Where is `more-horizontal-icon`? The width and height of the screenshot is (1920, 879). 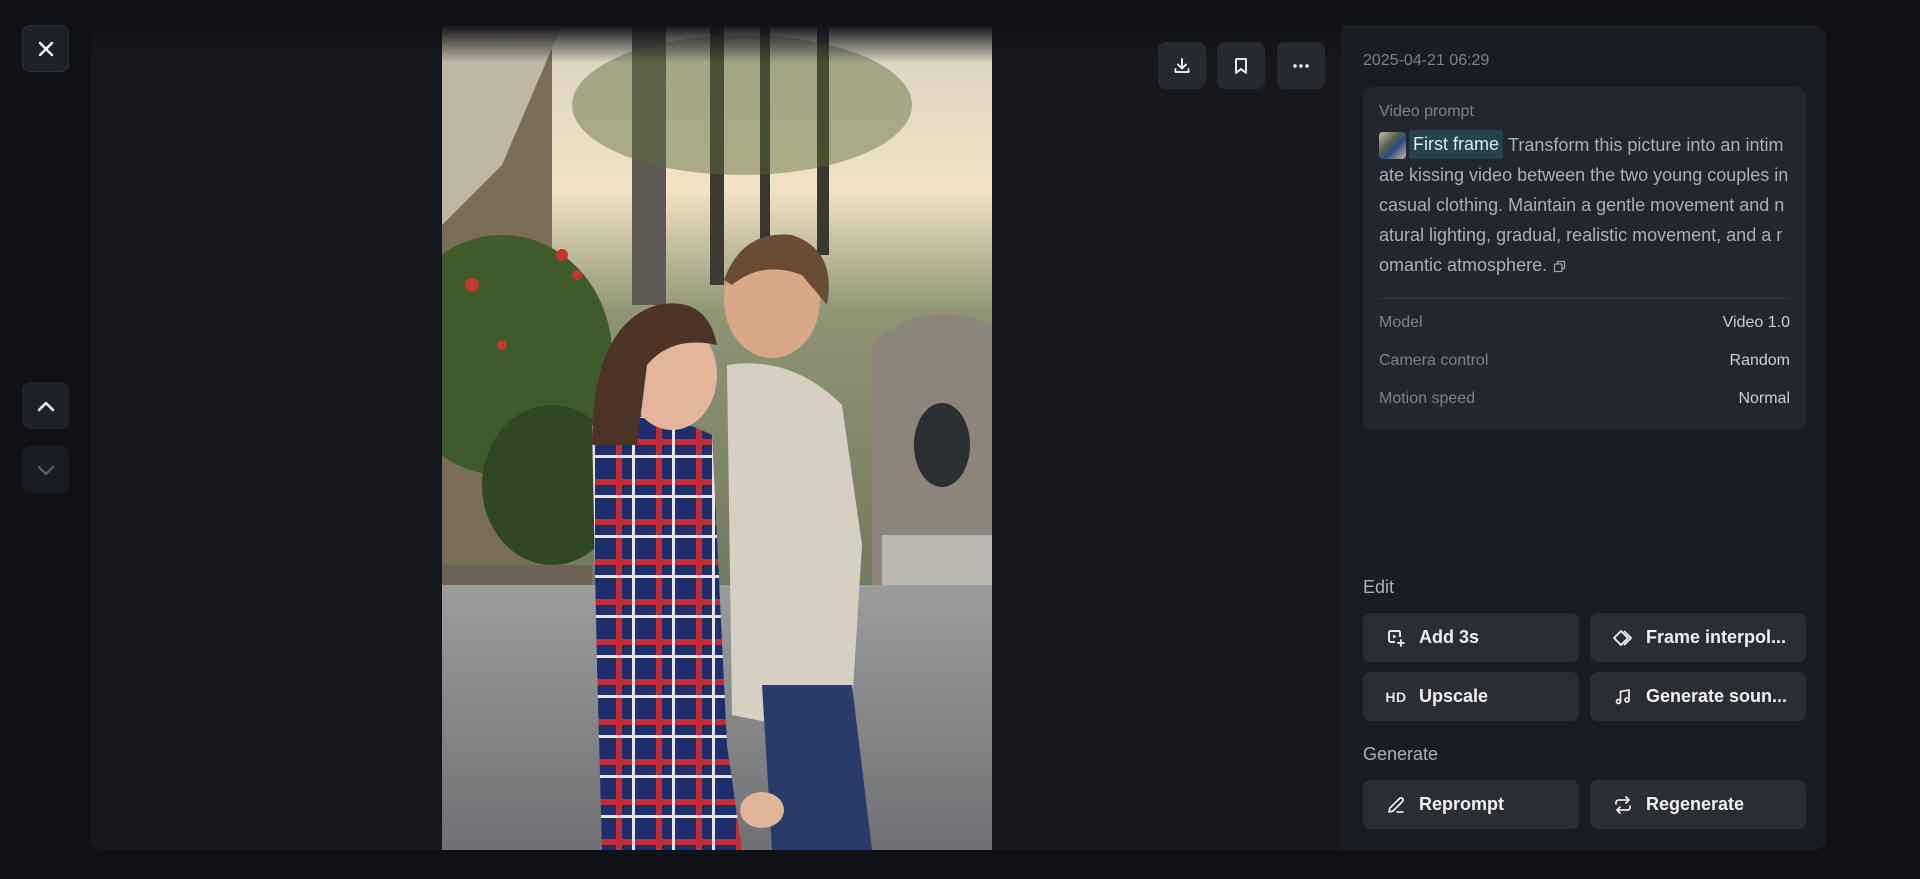 more-horizontal-icon is located at coordinates (1301, 65).